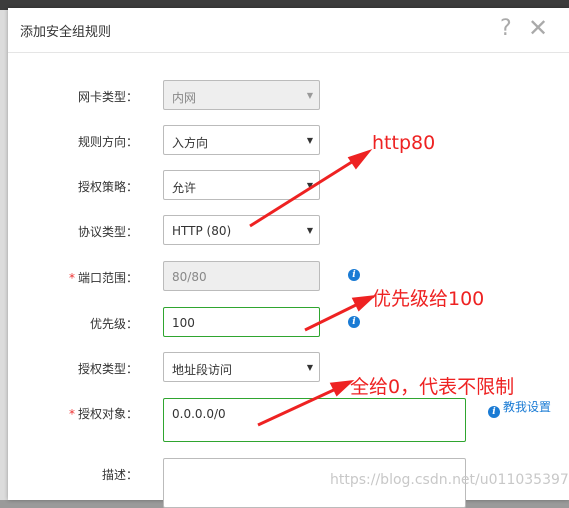  What do you see at coordinates (449, 480) in the screenshot?
I see `watermark: https://blog.csdn.net/u011035397` at bounding box center [449, 480].